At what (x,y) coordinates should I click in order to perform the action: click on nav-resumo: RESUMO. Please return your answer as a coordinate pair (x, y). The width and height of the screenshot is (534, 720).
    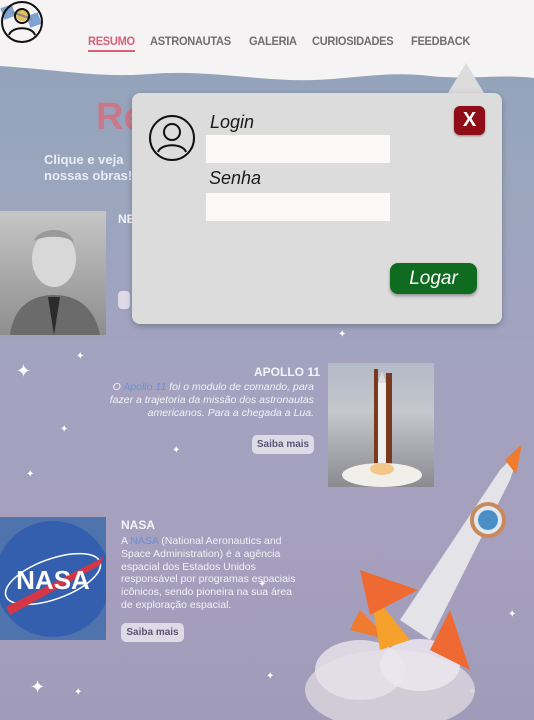
    Looking at the image, I should click on (111, 43).